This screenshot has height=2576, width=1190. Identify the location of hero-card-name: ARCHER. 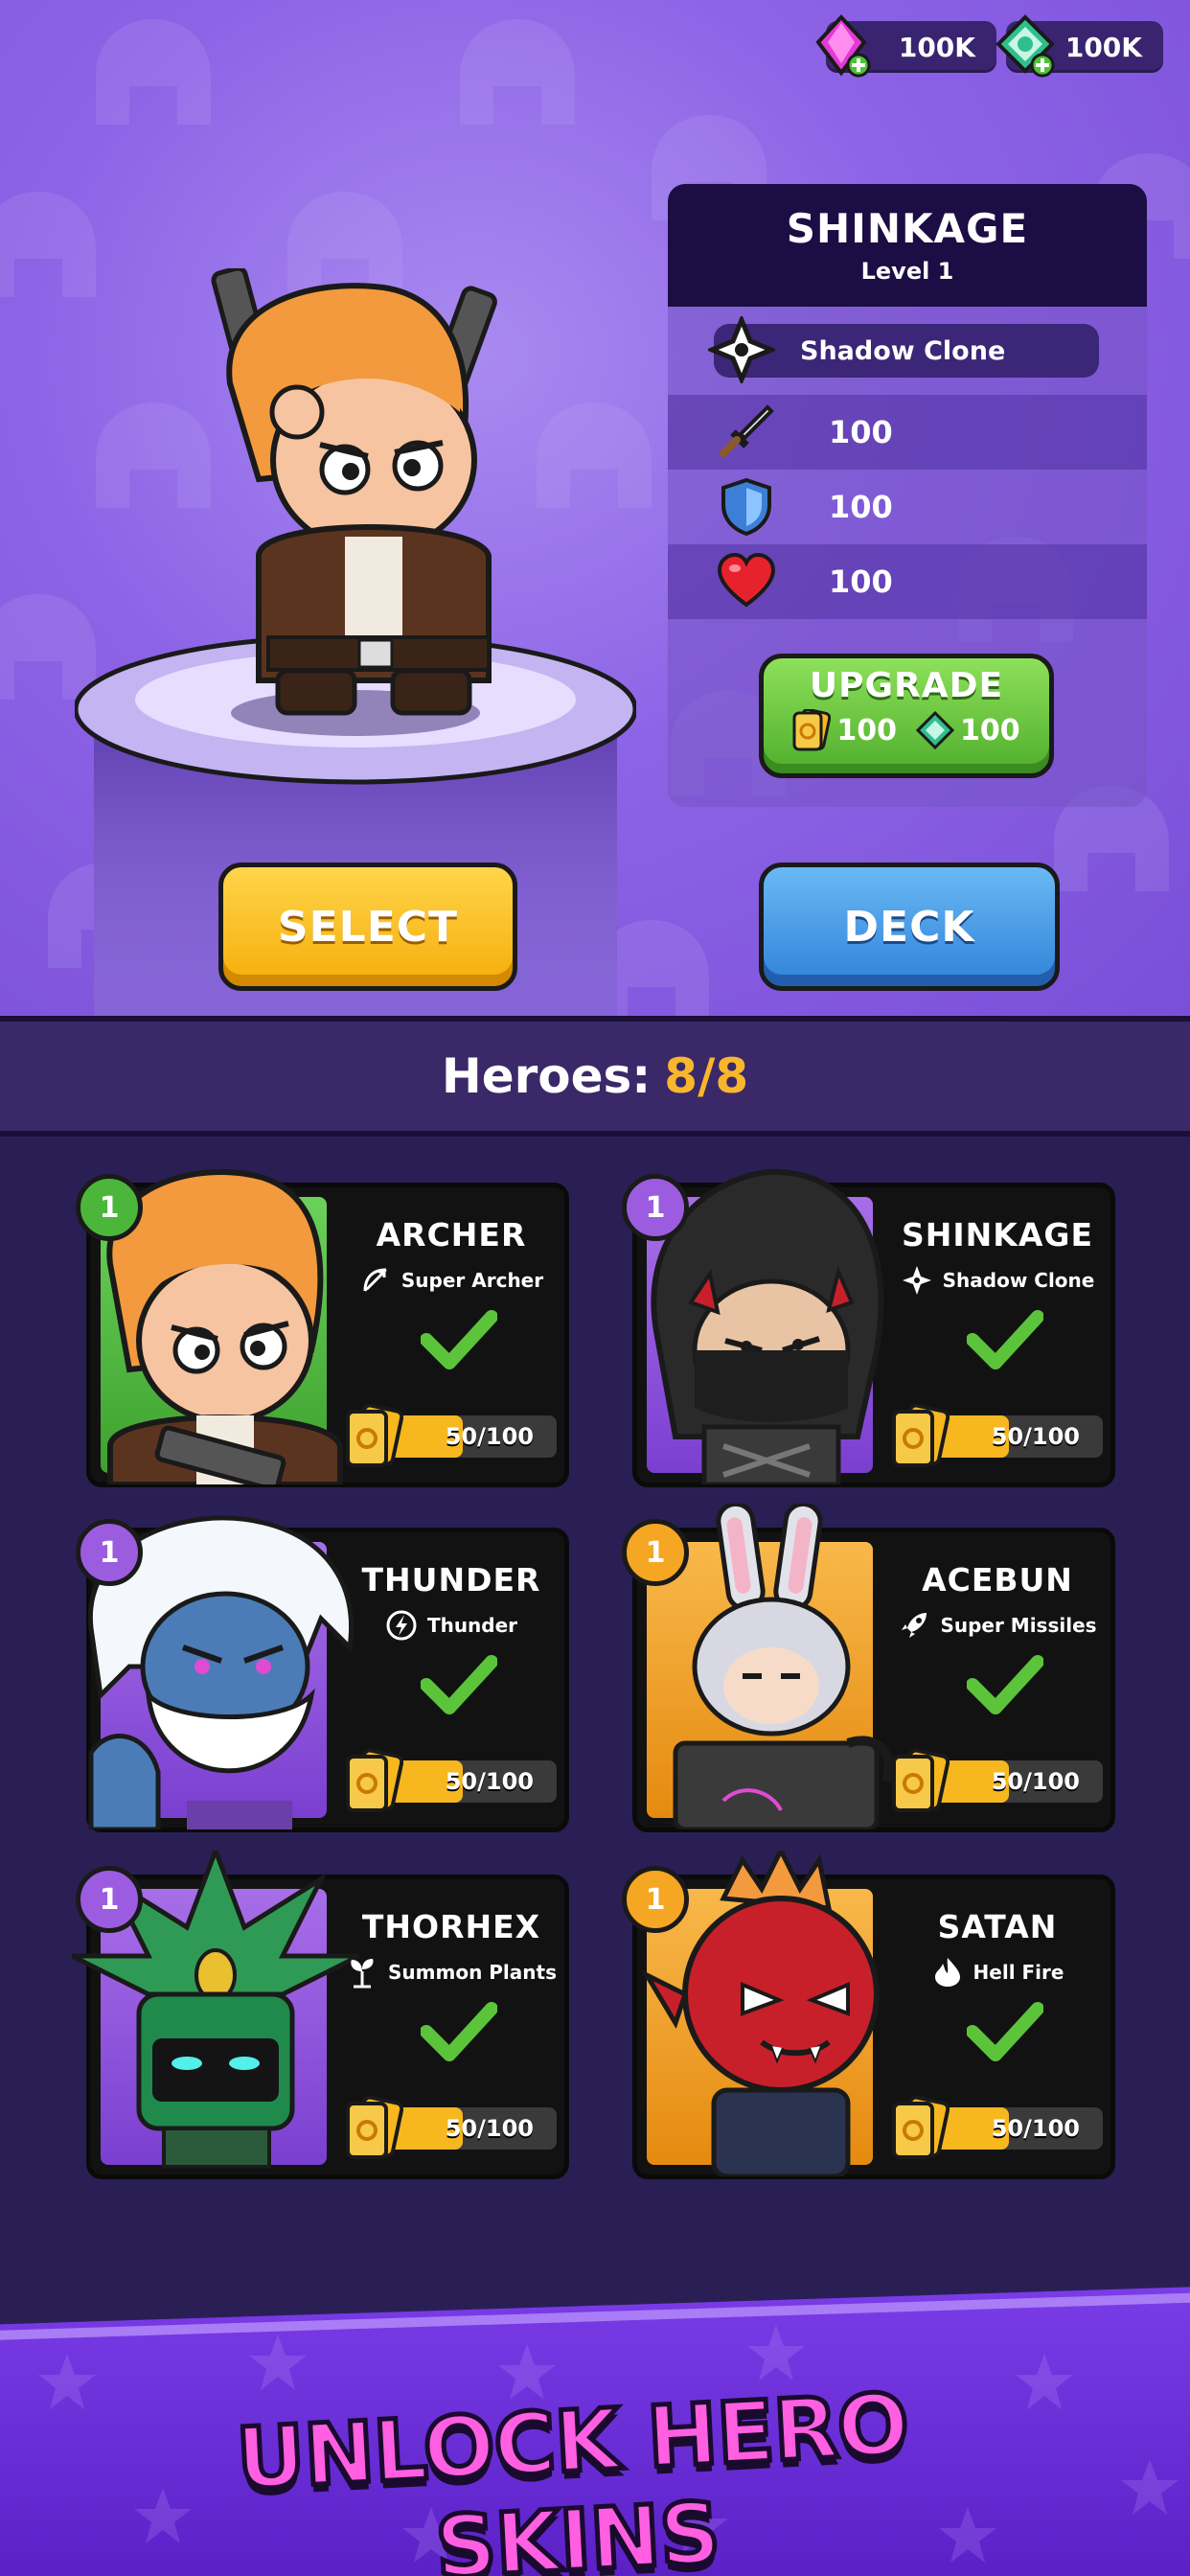
(452, 1235).